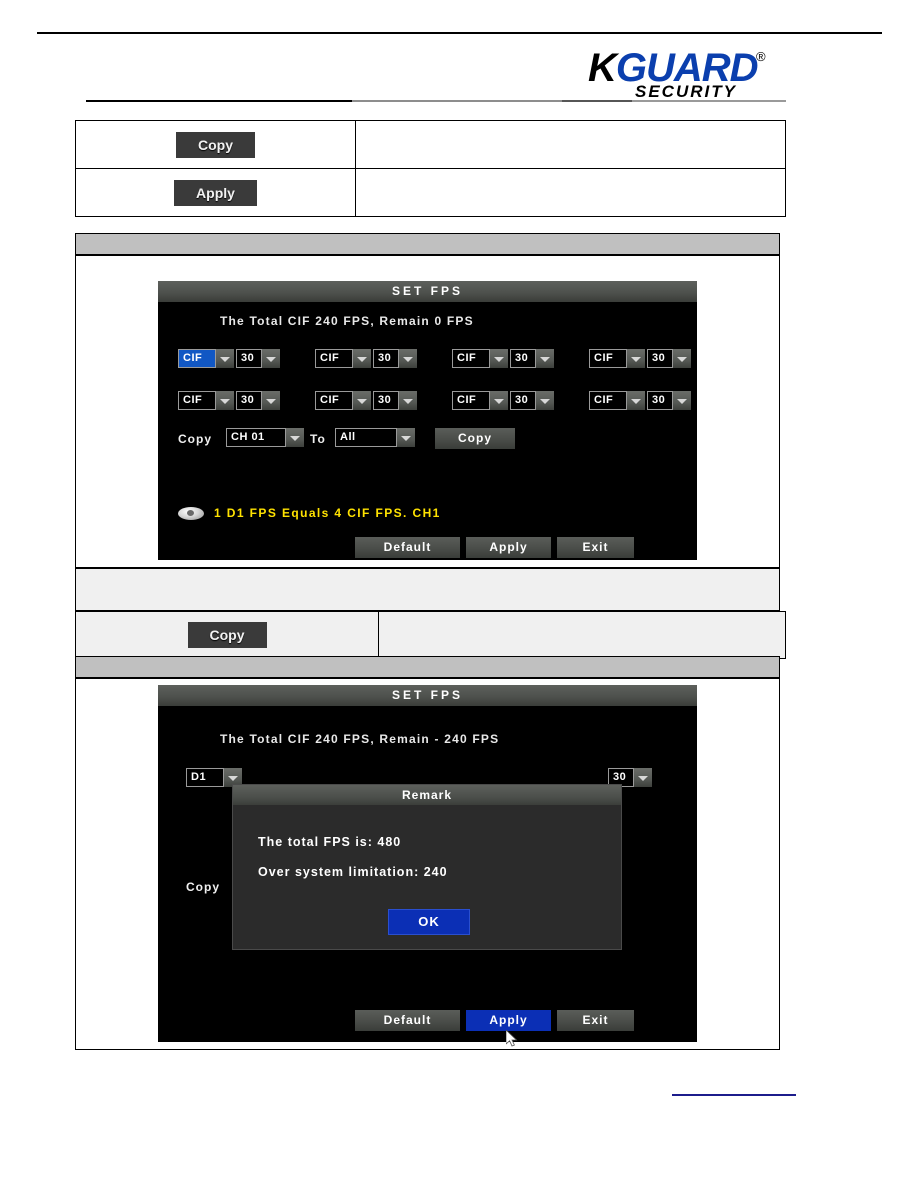 The image size is (918, 1188). I want to click on info-disc-icon, so click(191, 513).